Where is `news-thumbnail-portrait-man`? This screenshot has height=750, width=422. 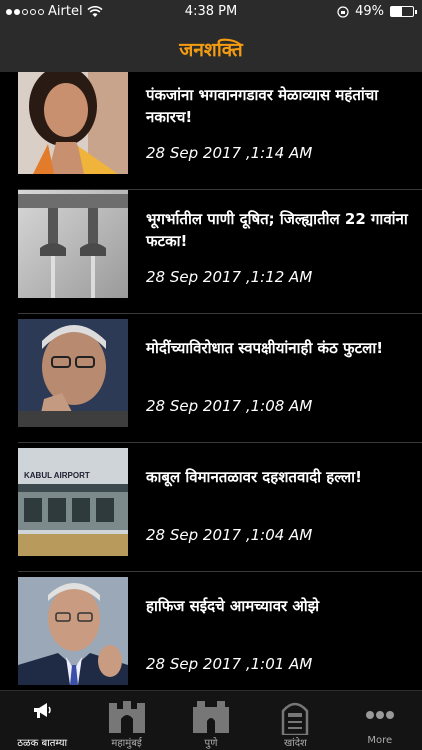 news-thumbnail-portrait-man is located at coordinates (73, 373).